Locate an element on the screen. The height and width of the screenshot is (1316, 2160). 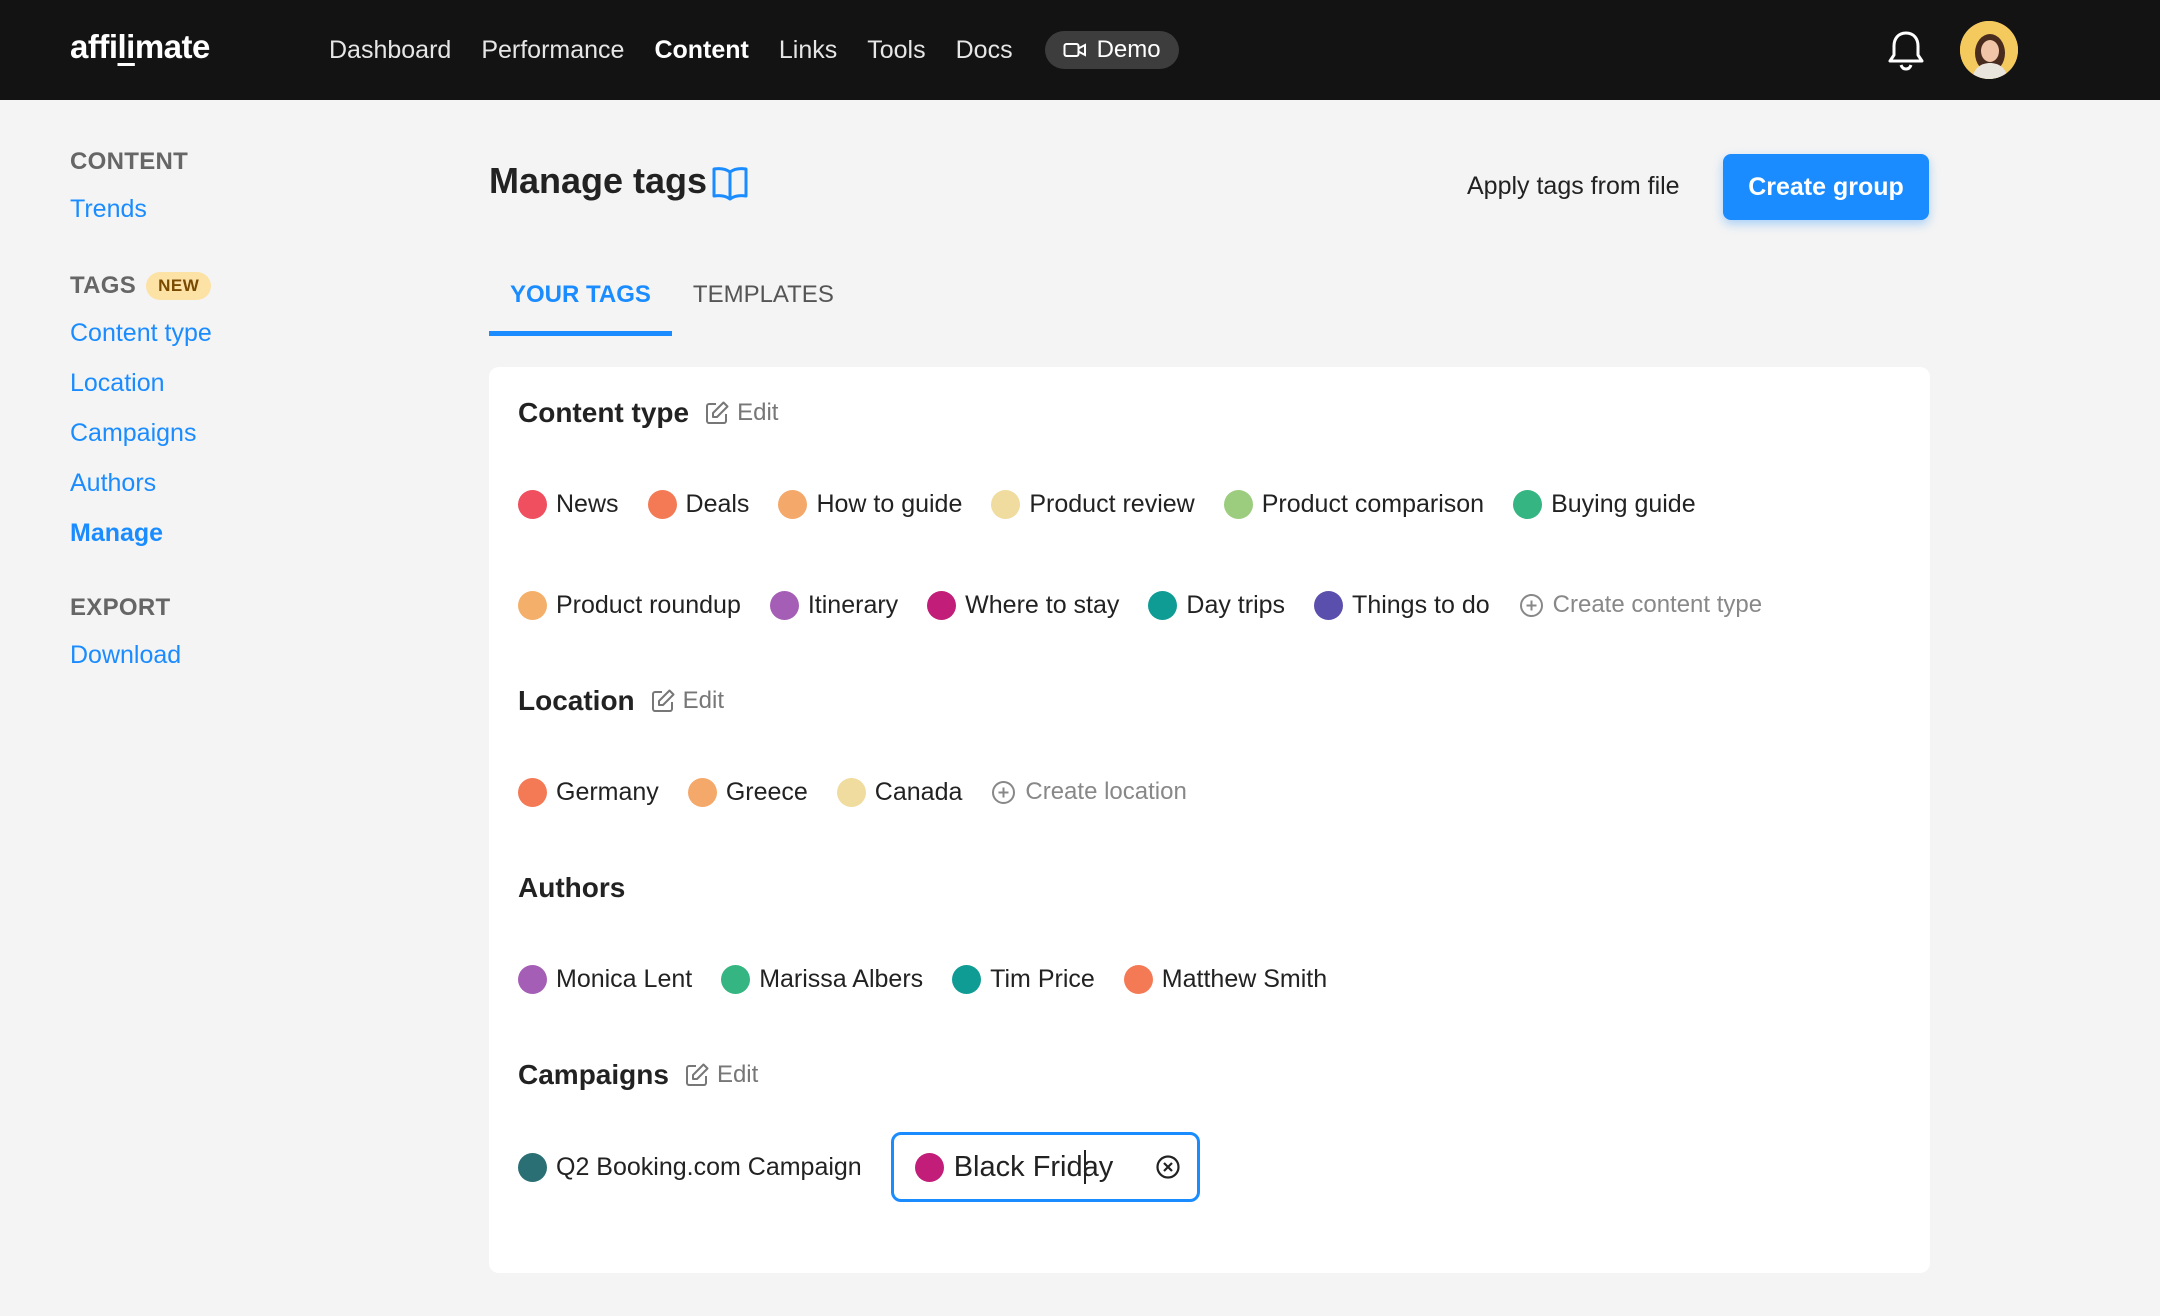
tab-your-tags: YOUR TAGS is located at coordinates (580, 303).